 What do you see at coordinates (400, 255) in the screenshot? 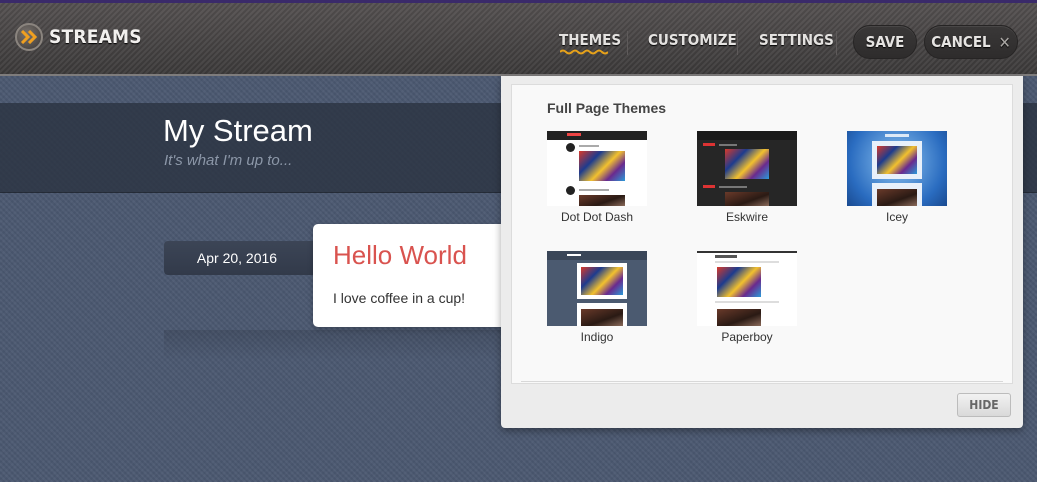
I see `post-title: Hello World` at bounding box center [400, 255].